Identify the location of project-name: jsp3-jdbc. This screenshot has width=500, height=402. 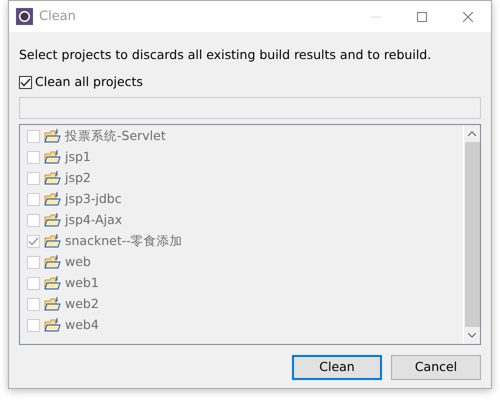
(93, 199).